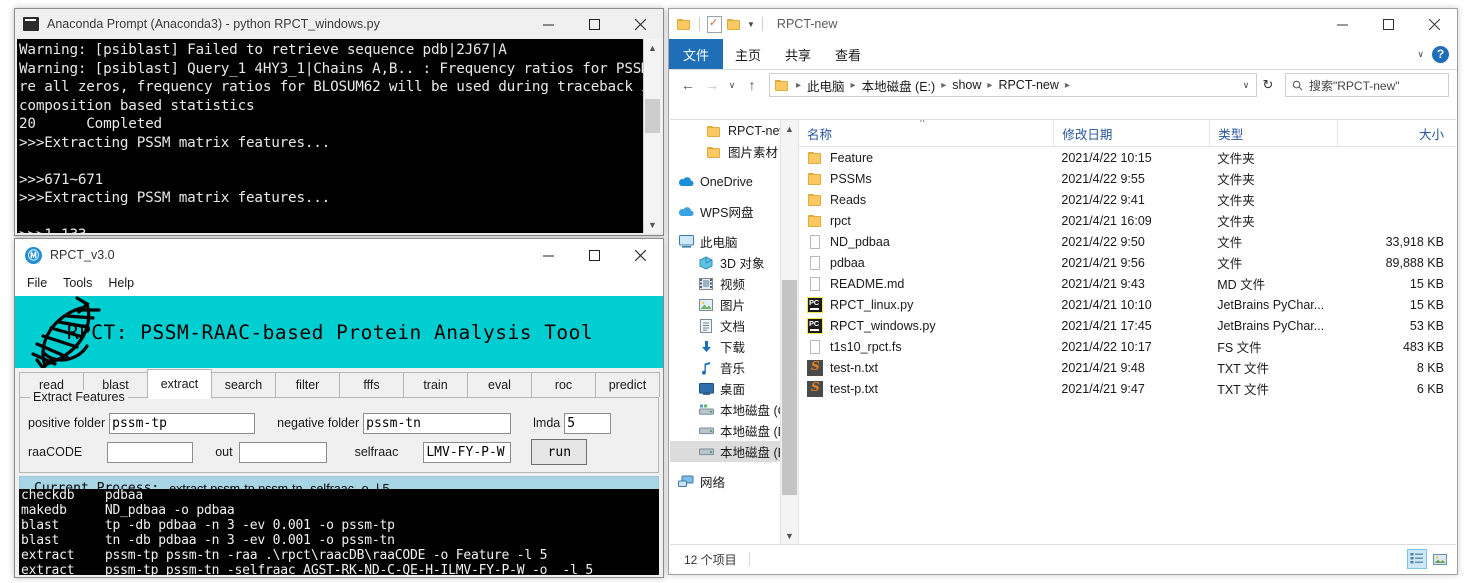 The width and height of the screenshot is (1466, 583). What do you see at coordinates (627, 384) in the screenshot?
I see `tab-predict: predict` at bounding box center [627, 384].